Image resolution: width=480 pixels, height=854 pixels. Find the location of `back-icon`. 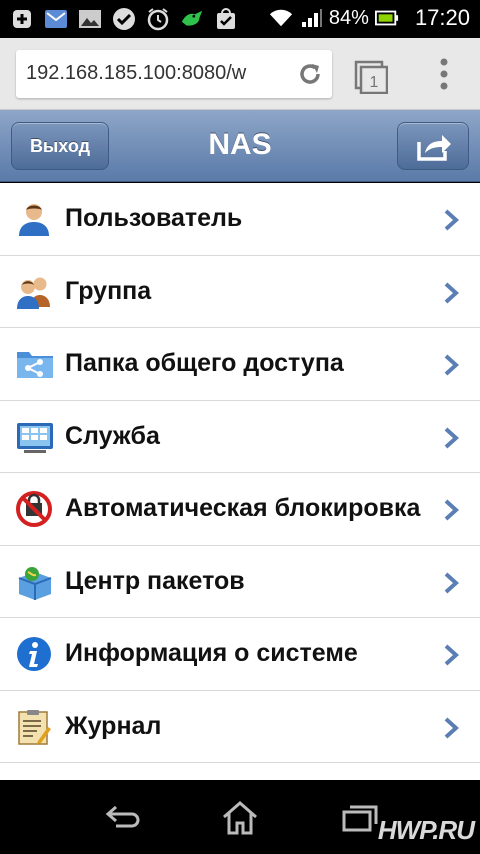

back-icon is located at coordinates (122, 818).